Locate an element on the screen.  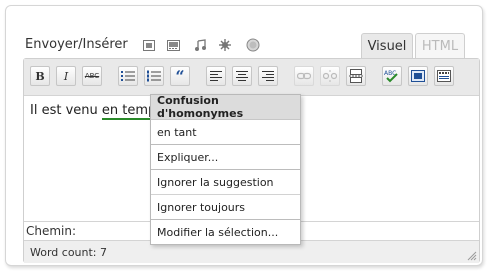
editor-content: Il est venu en temps is located at coordinates (97, 111).